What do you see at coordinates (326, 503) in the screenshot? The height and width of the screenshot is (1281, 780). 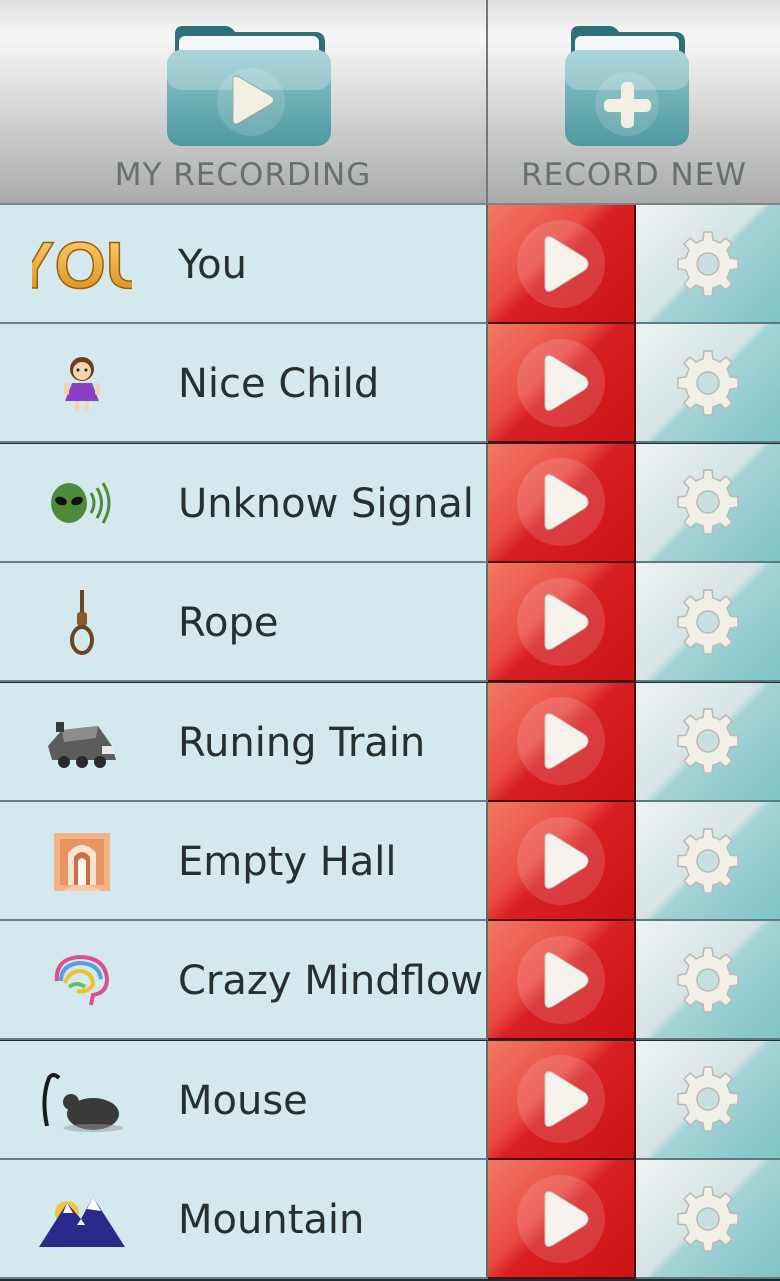 I see `recording-label: Unknow Signal` at bounding box center [326, 503].